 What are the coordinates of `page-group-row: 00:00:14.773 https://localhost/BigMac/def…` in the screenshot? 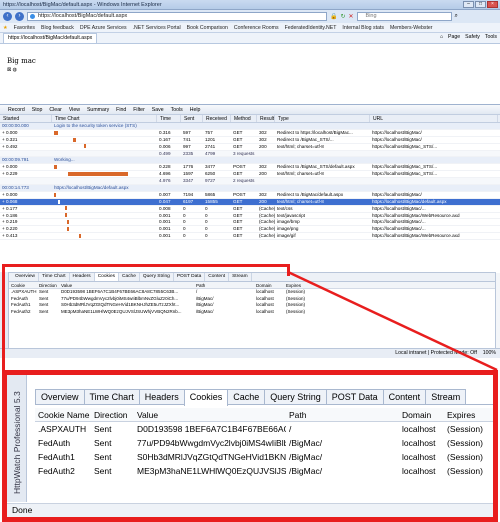 It's located at (250, 188).